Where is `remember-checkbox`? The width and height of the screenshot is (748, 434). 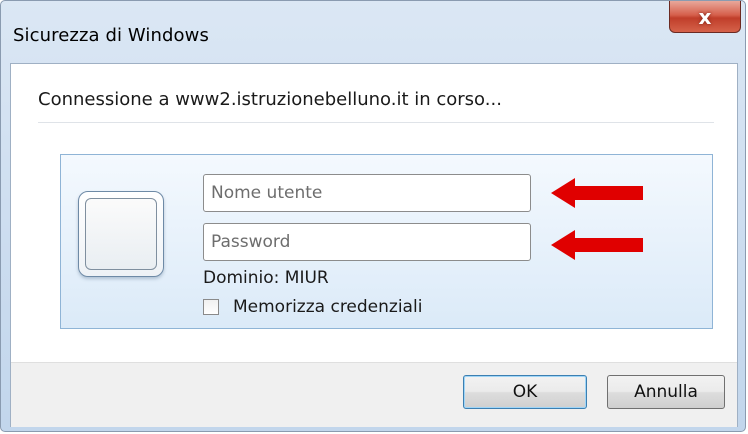 remember-checkbox is located at coordinates (211, 307).